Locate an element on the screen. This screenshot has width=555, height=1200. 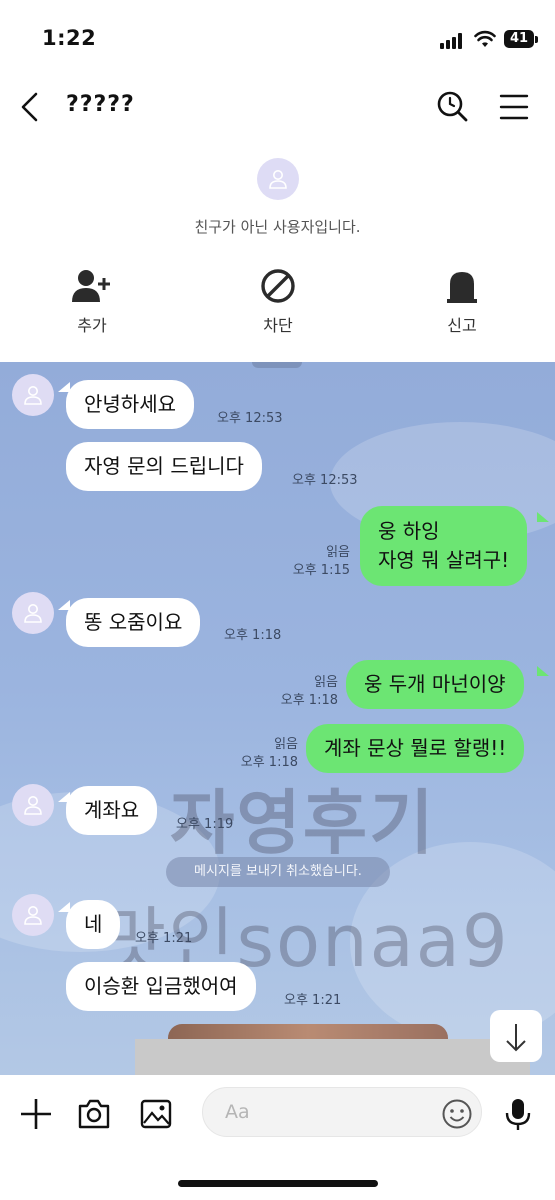
search-icon is located at coordinates (452, 106).